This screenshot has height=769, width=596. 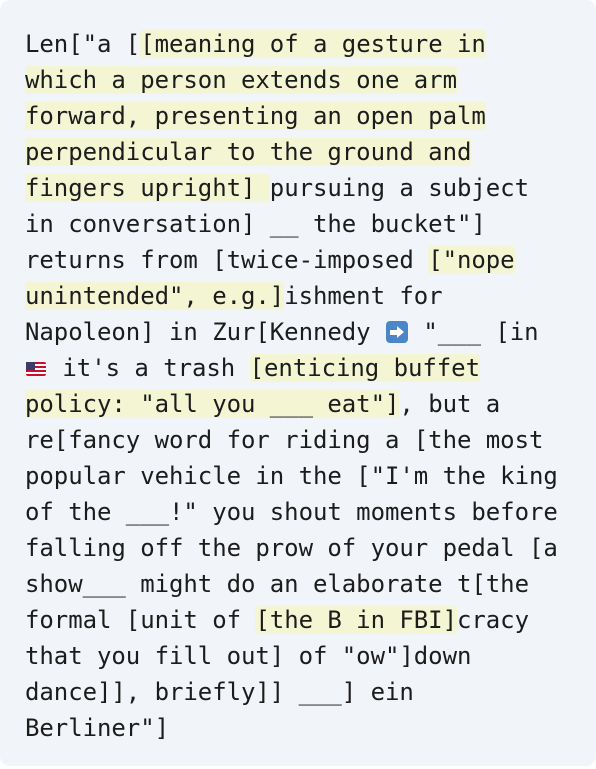 I want to click on text-segment: Berliner"], so click(x=97, y=728).